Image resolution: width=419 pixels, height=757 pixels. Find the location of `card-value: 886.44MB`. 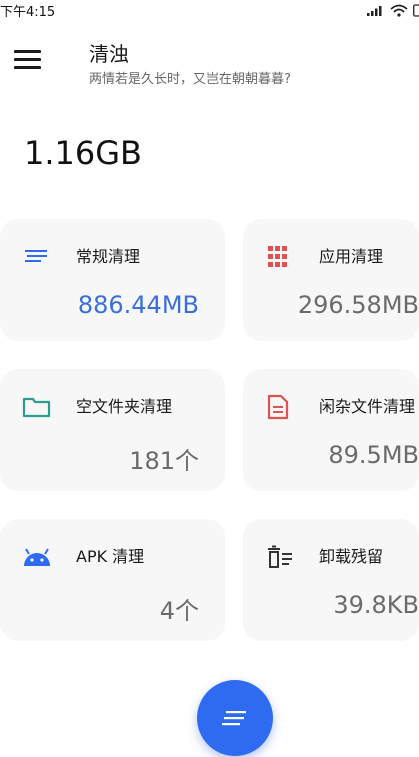

card-value: 886.44MB is located at coordinates (138, 305).